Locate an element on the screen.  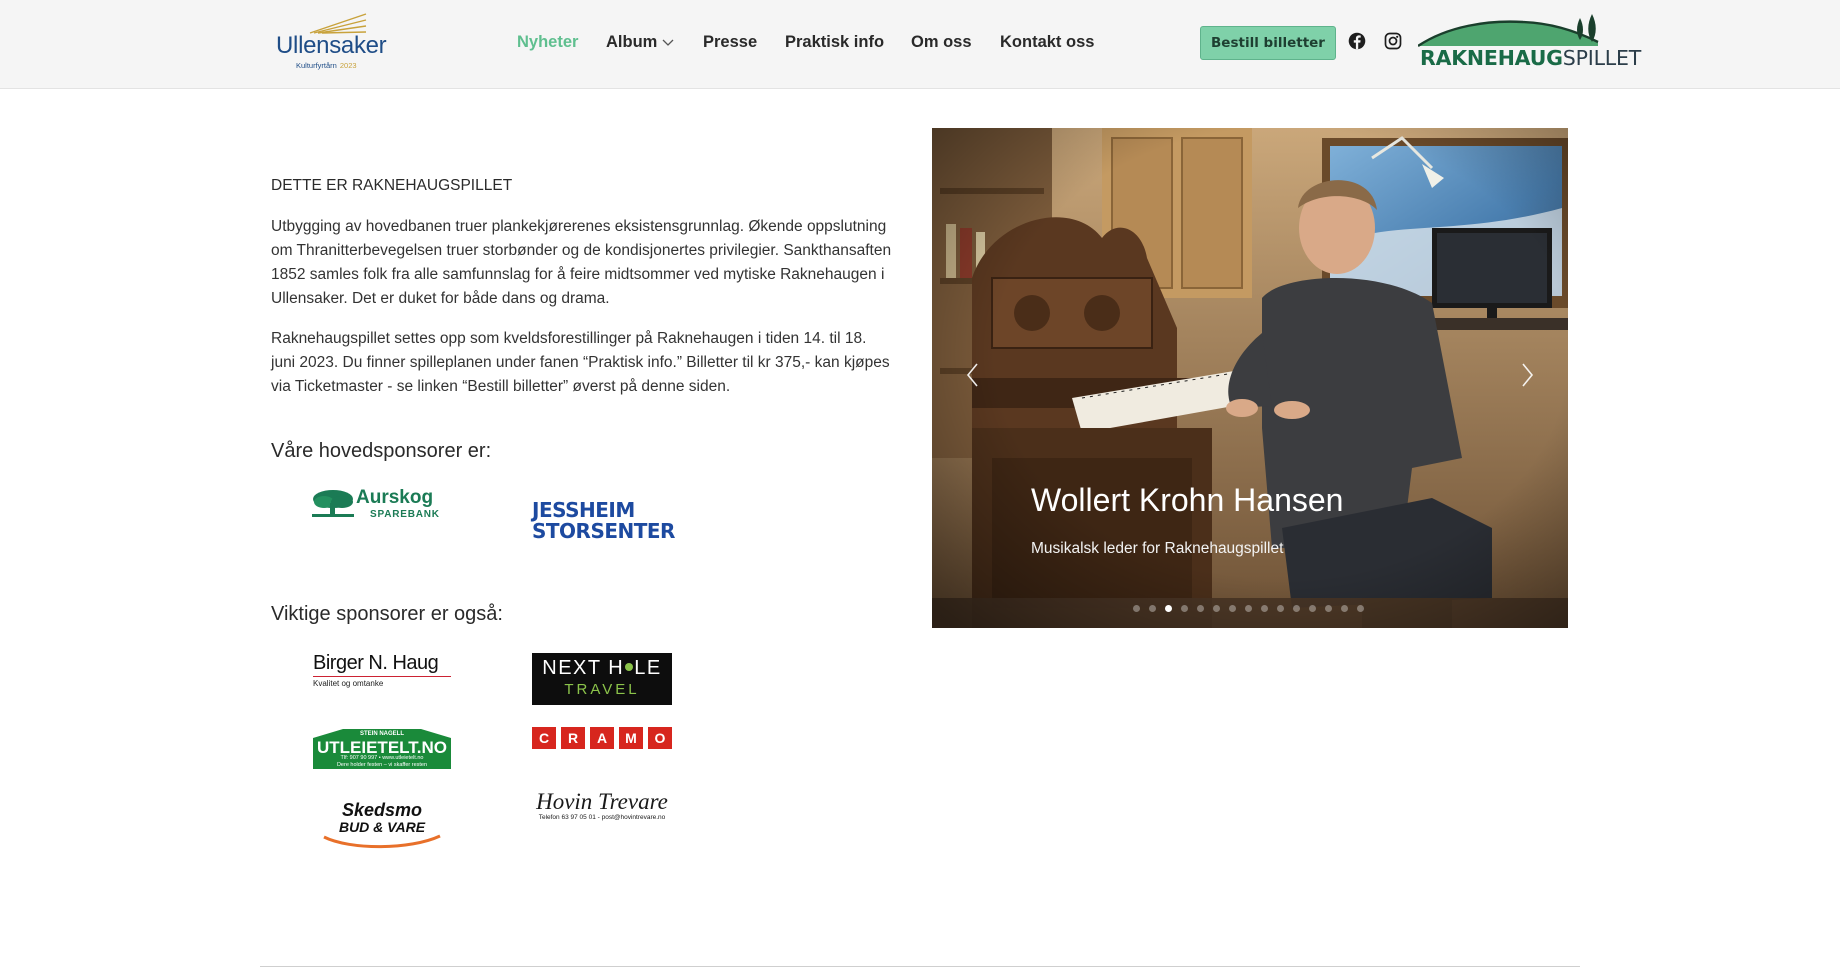
nav-item-om-oss: Om oss is located at coordinates (941, 42).